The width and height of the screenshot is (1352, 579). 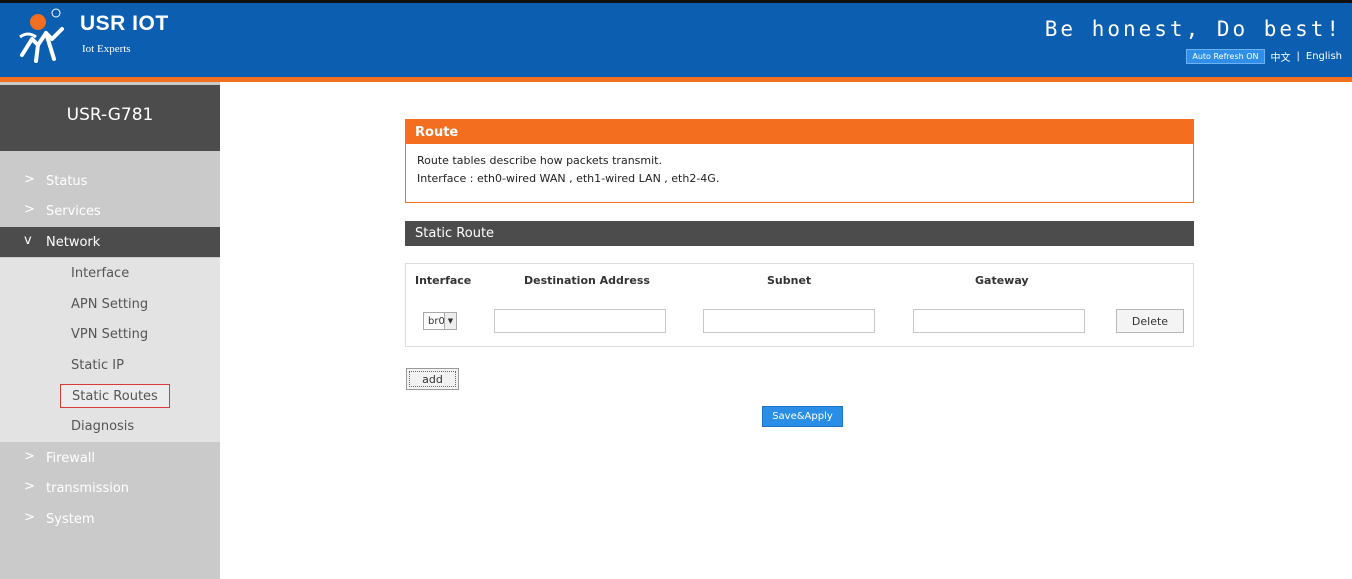 What do you see at coordinates (436, 321) in the screenshot?
I see `interface-select-value: br0` at bounding box center [436, 321].